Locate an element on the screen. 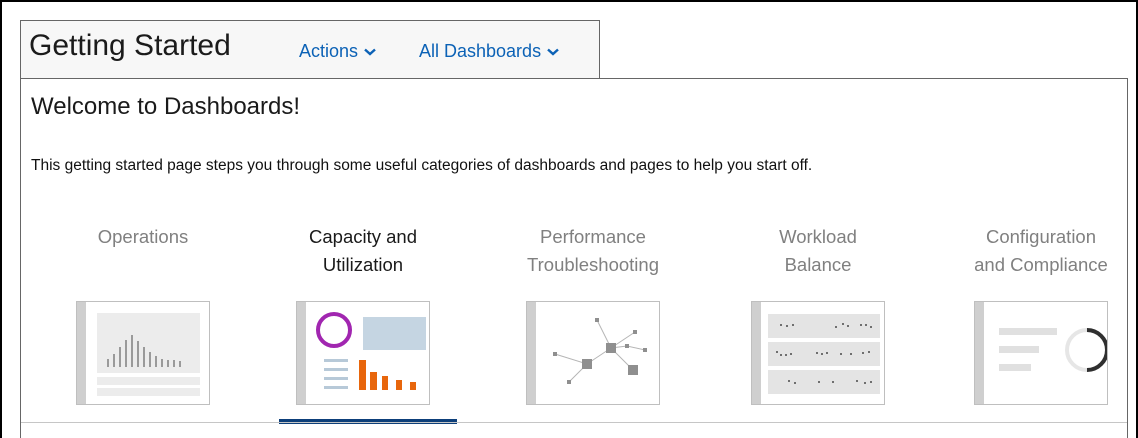  category-label: Capacity and Utilization is located at coordinates (363, 250).